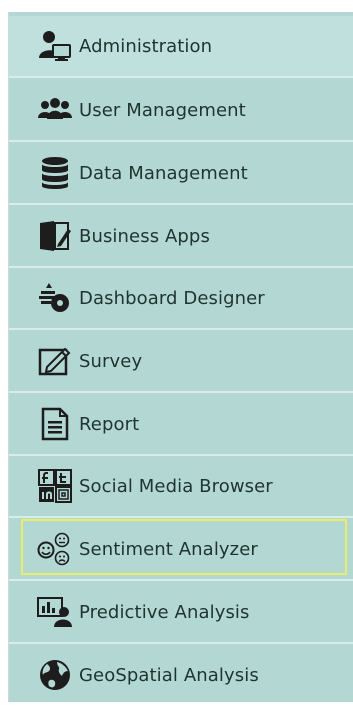  I want to click on menu-item-sentiment-analyzer: Sentiment Analyzer, so click(181, 550).